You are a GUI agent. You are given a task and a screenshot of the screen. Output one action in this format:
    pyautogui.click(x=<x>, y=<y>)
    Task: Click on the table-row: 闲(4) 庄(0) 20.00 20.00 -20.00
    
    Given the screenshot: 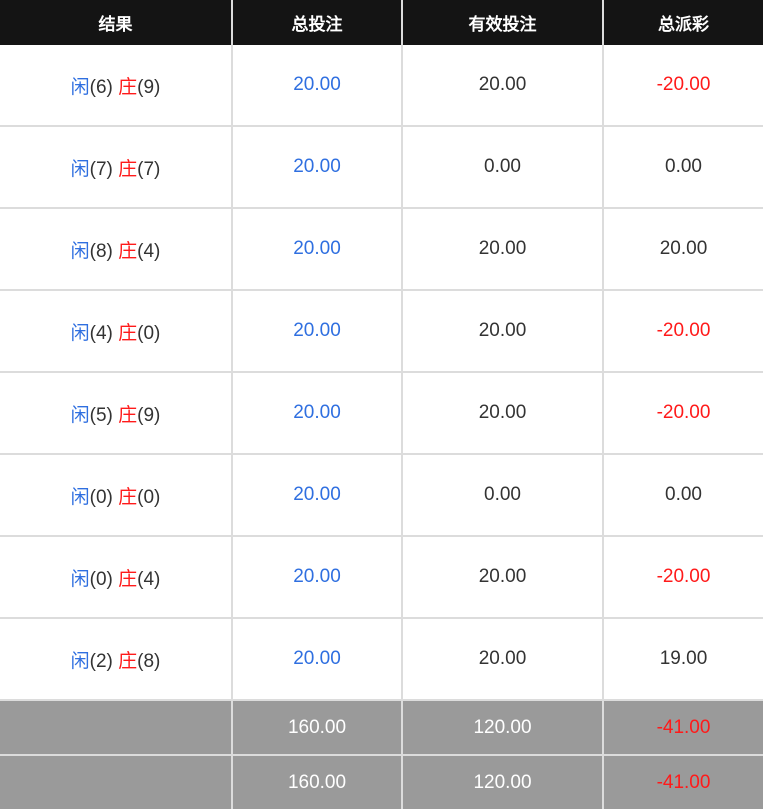 What is the action you would take?
    pyautogui.click(x=381, y=330)
    